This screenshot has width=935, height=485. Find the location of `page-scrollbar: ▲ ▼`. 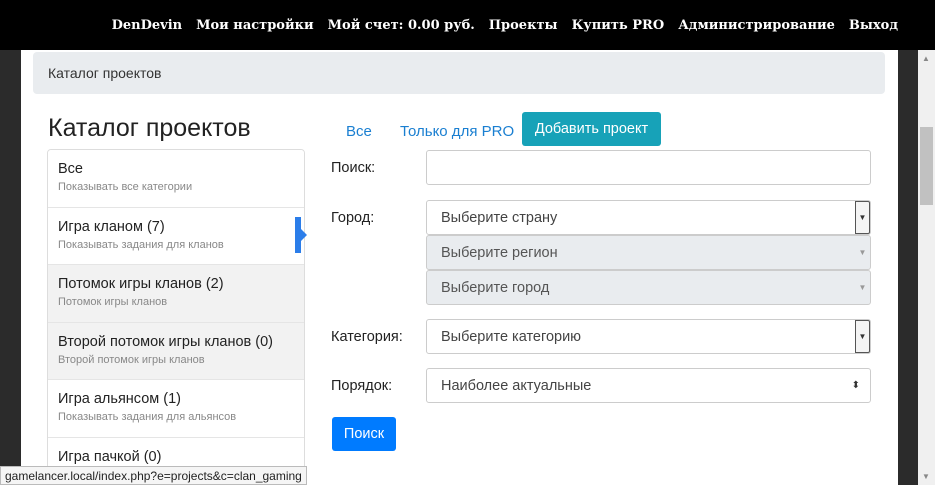

page-scrollbar: ▲ ▼ is located at coordinates (926, 267).